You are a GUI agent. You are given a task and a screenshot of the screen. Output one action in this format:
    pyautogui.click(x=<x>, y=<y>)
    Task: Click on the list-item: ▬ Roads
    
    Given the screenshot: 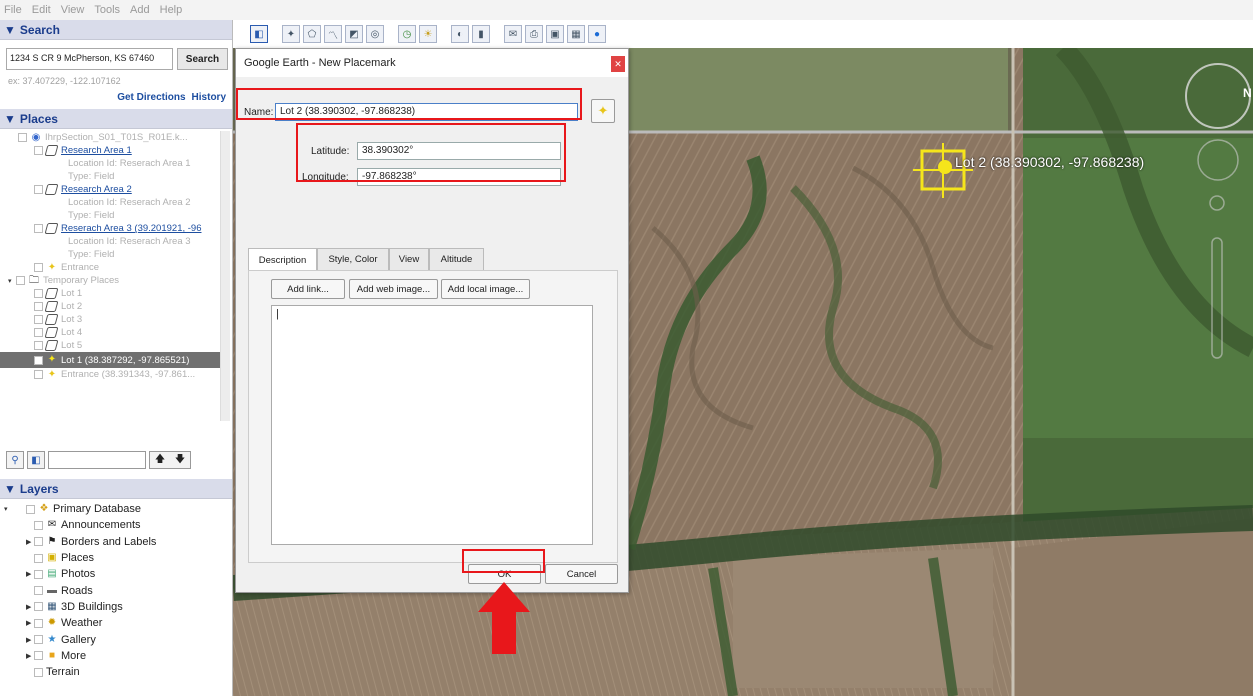 What is the action you would take?
    pyautogui.click(x=116, y=590)
    